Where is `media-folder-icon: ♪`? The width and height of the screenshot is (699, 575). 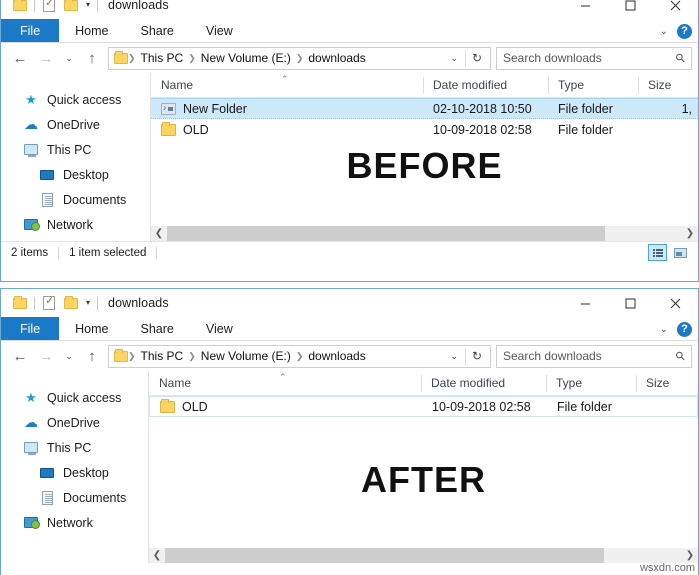 media-folder-icon: ♪ is located at coordinates (168, 108).